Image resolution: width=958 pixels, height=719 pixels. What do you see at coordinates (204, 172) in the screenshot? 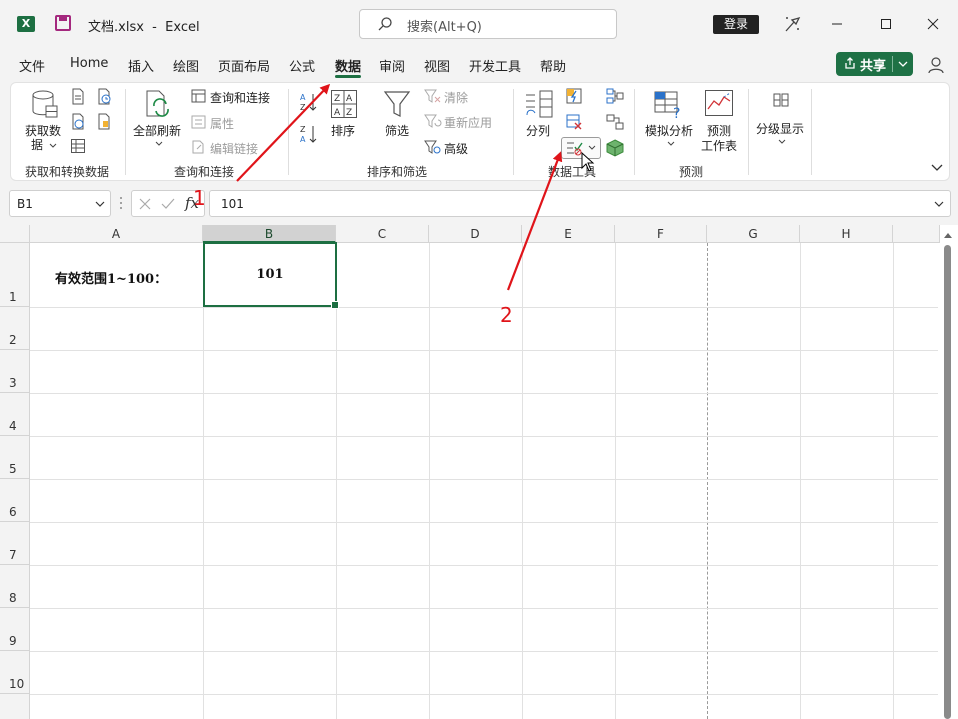
I see `group-label-queries: 查询和连接` at bounding box center [204, 172].